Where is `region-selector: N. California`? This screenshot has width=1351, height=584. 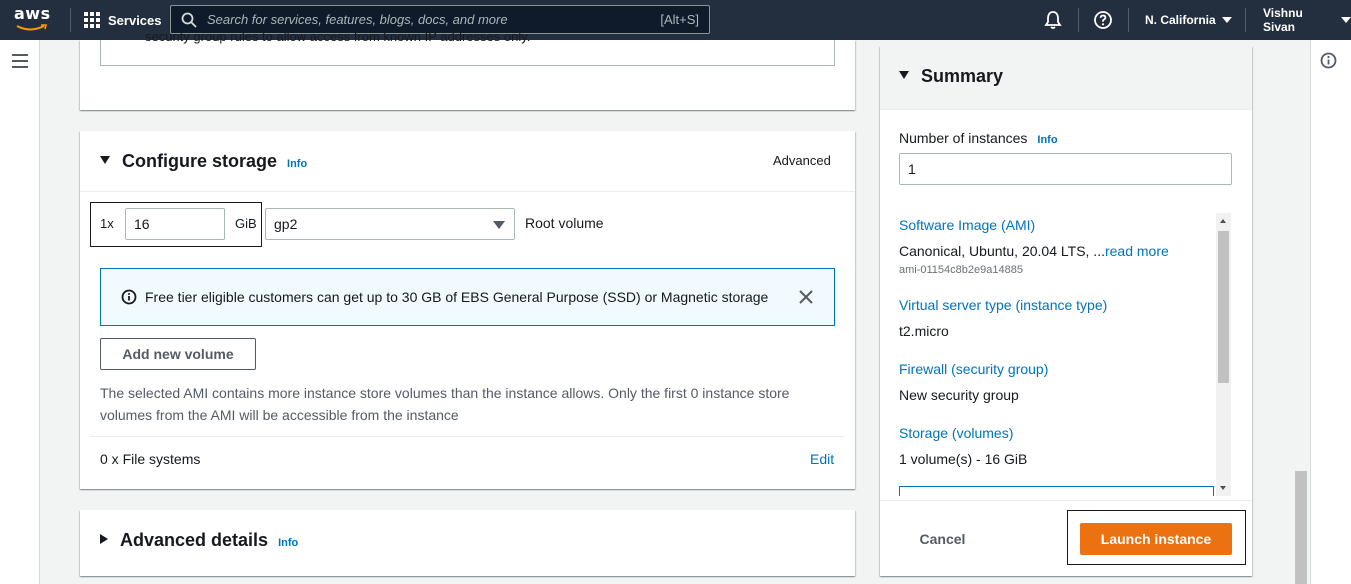 region-selector: N. California is located at coordinates (1188, 20).